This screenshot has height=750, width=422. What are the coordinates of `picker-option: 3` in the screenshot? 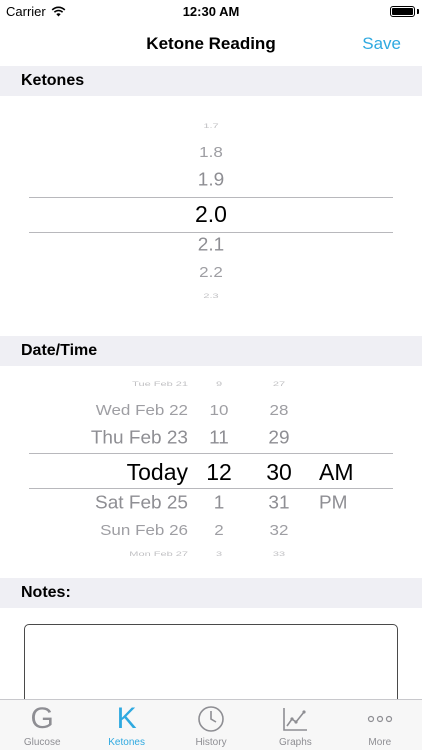 It's located at (219, 554).